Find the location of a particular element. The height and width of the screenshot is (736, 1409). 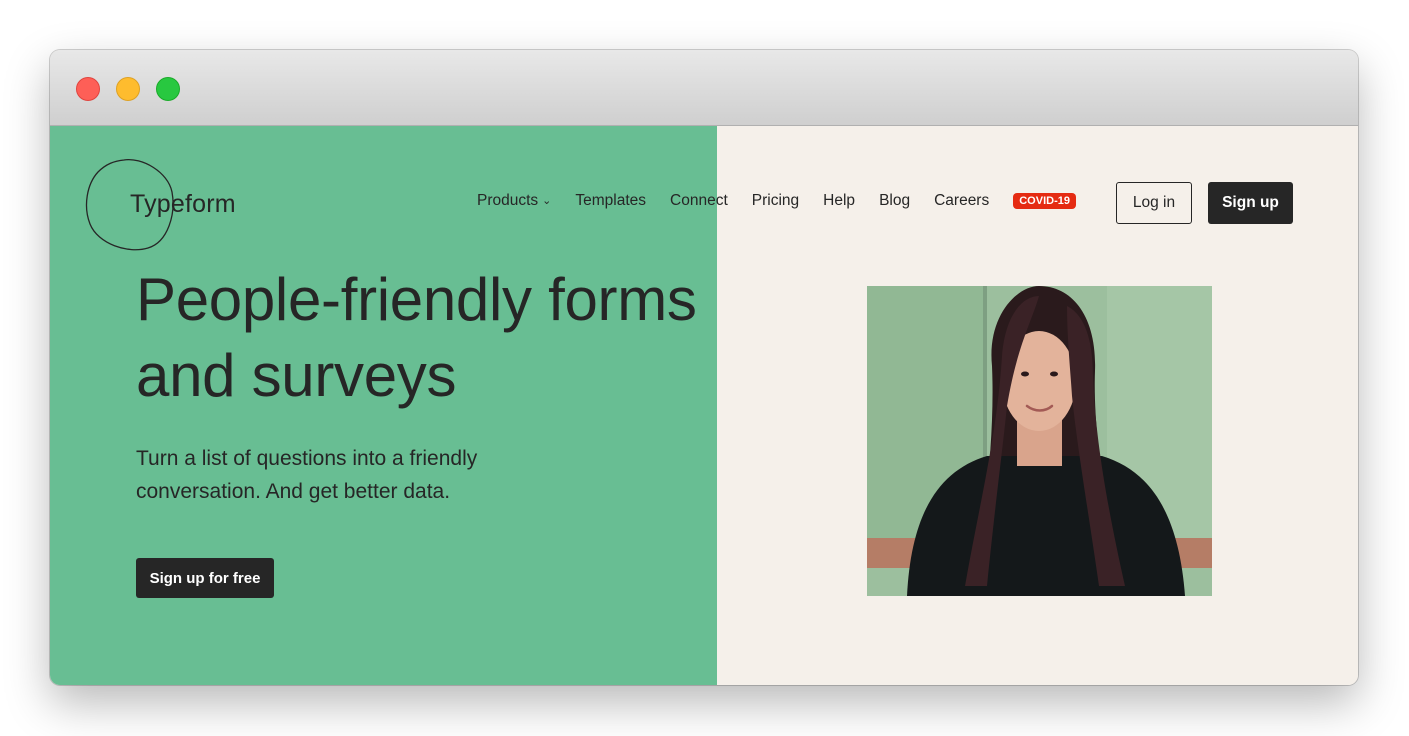

minimize-window-button is located at coordinates (128, 89).